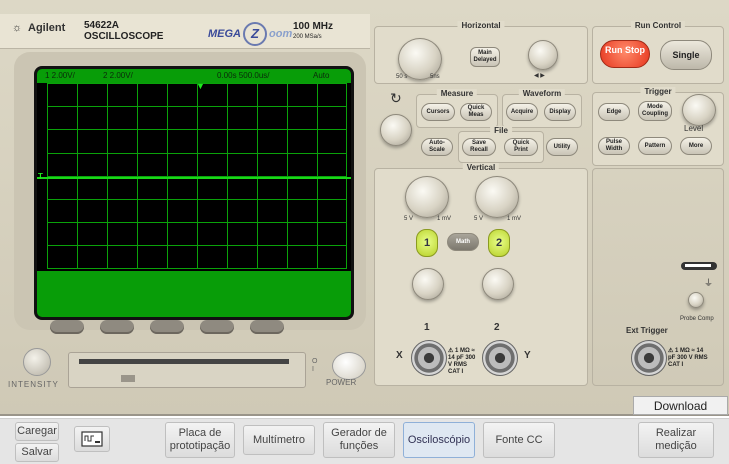 This screenshot has height=464, width=729. Describe the element at coordinates (315, 365) in the screenshot. I see `power-symbols: OI` at that location.